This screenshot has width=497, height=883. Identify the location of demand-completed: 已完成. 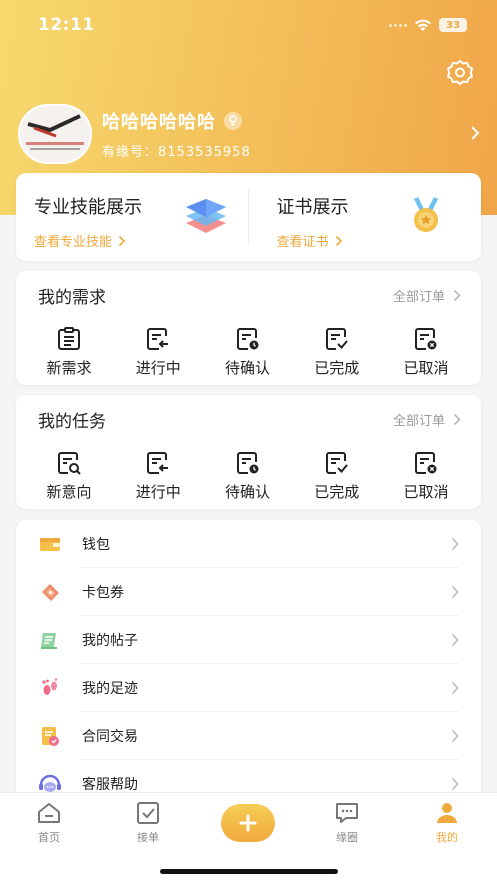
(337, 352).